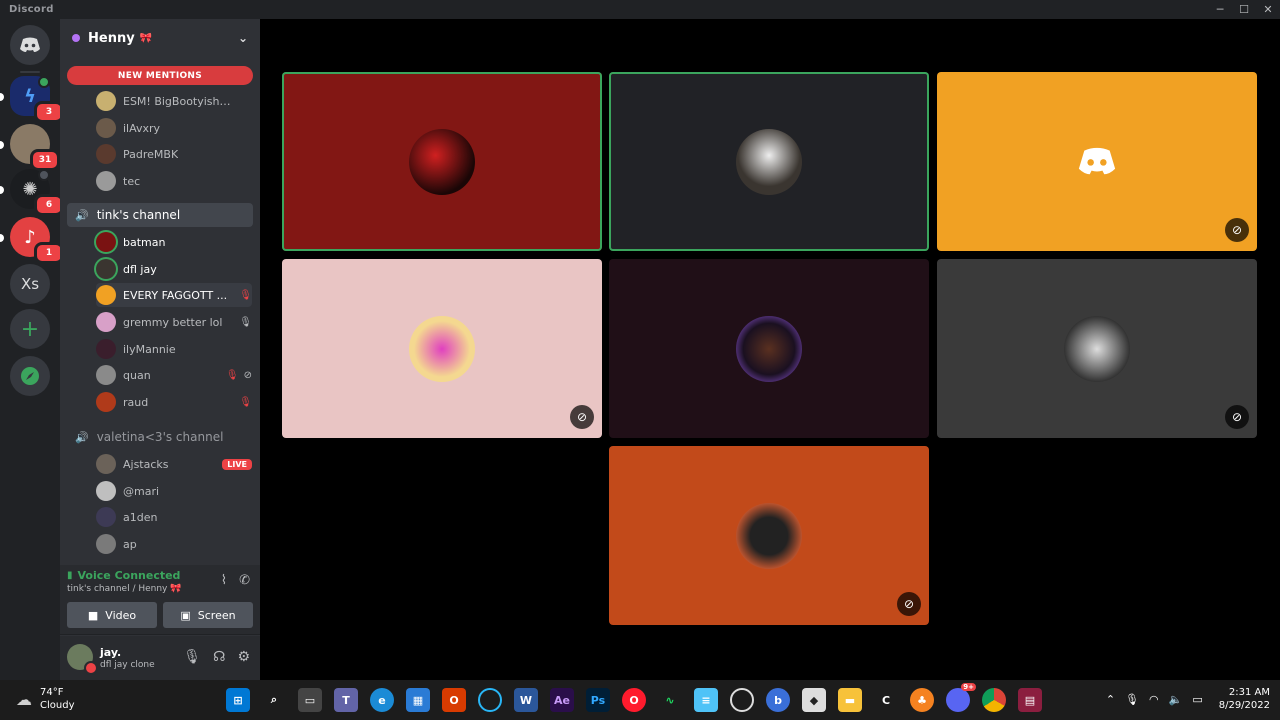  What do you see at coordinates (382, 700) in the screenshot?
I see `edge-icon: e` at bounding box center [382, 700].